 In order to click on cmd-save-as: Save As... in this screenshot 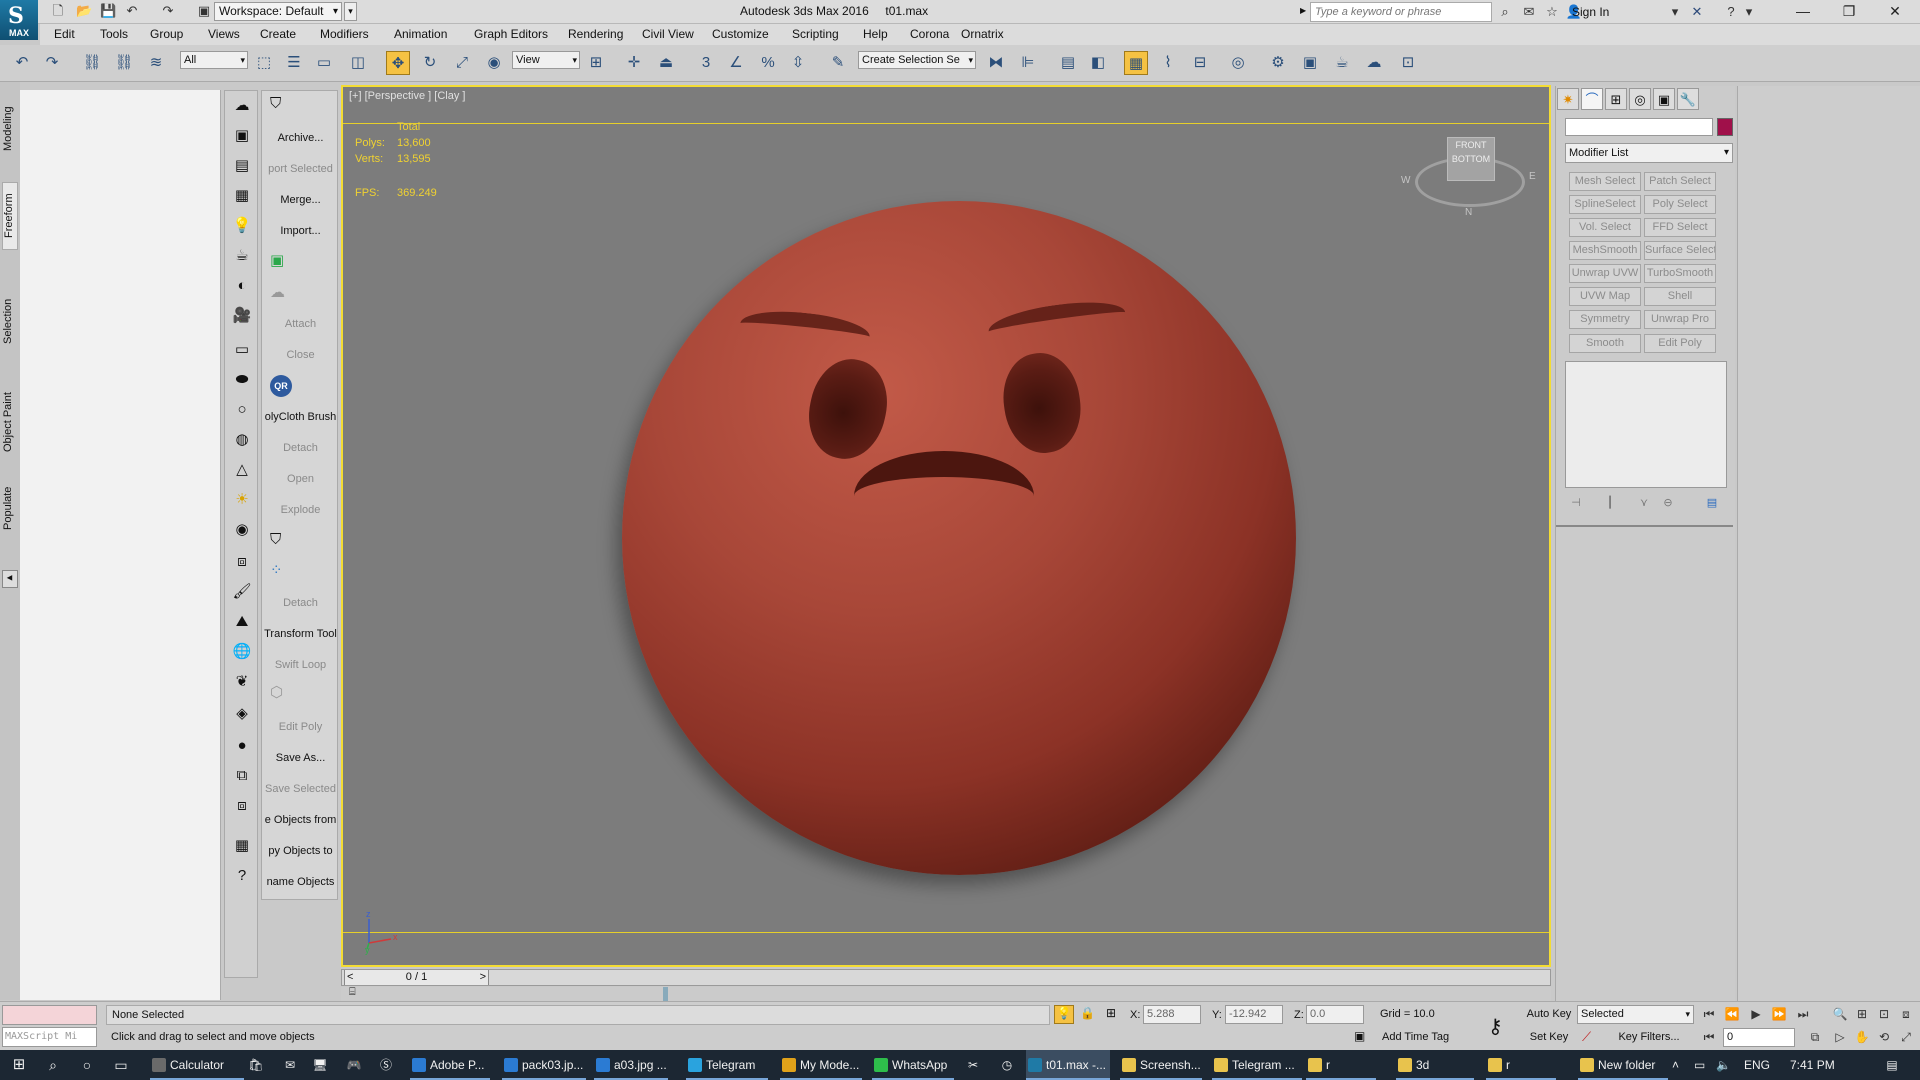, I will do `click(299, 758)`.